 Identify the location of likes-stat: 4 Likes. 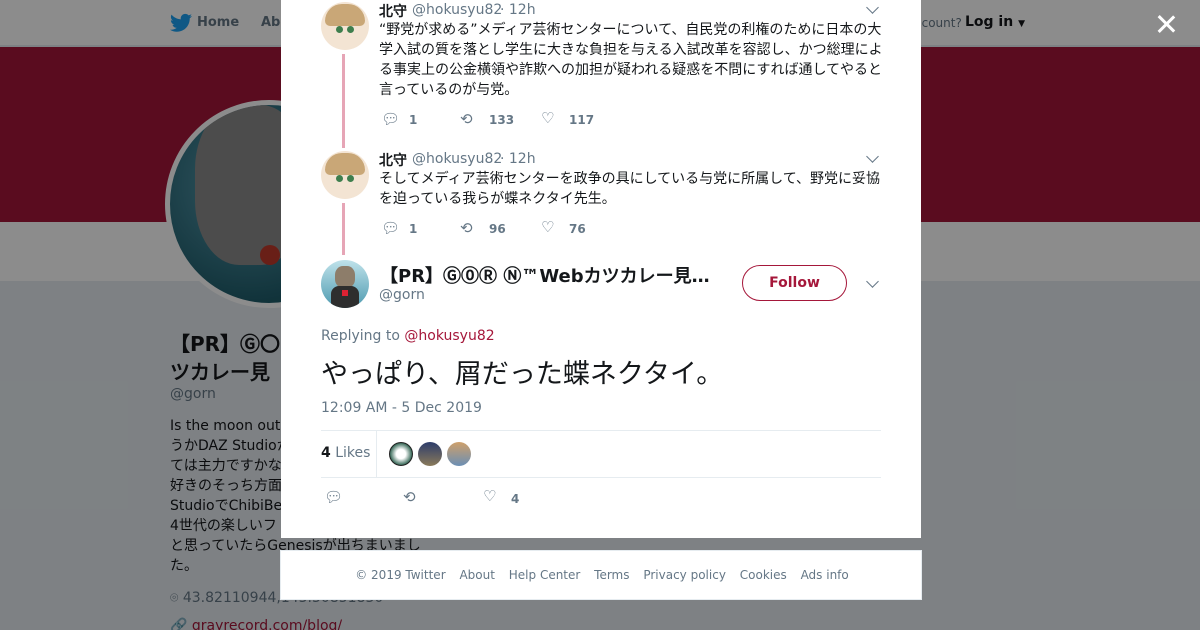
(345, 453).